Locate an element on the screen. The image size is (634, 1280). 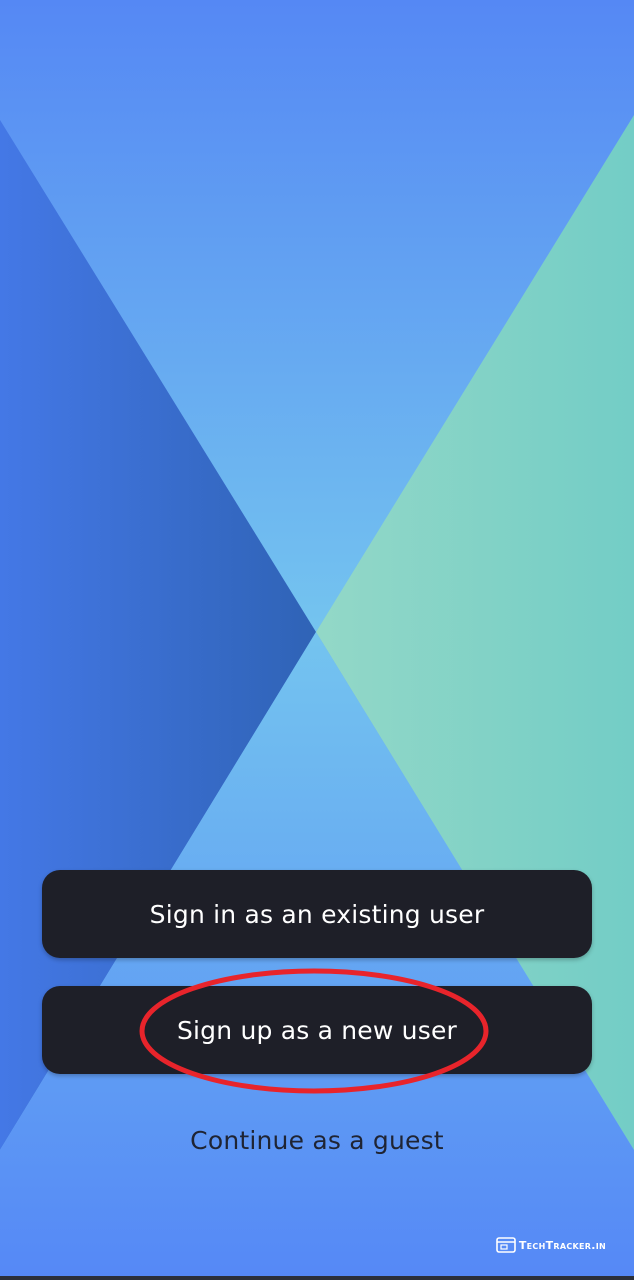
watermark-text: TechTracker.in is located at coordinates (562, 1245).